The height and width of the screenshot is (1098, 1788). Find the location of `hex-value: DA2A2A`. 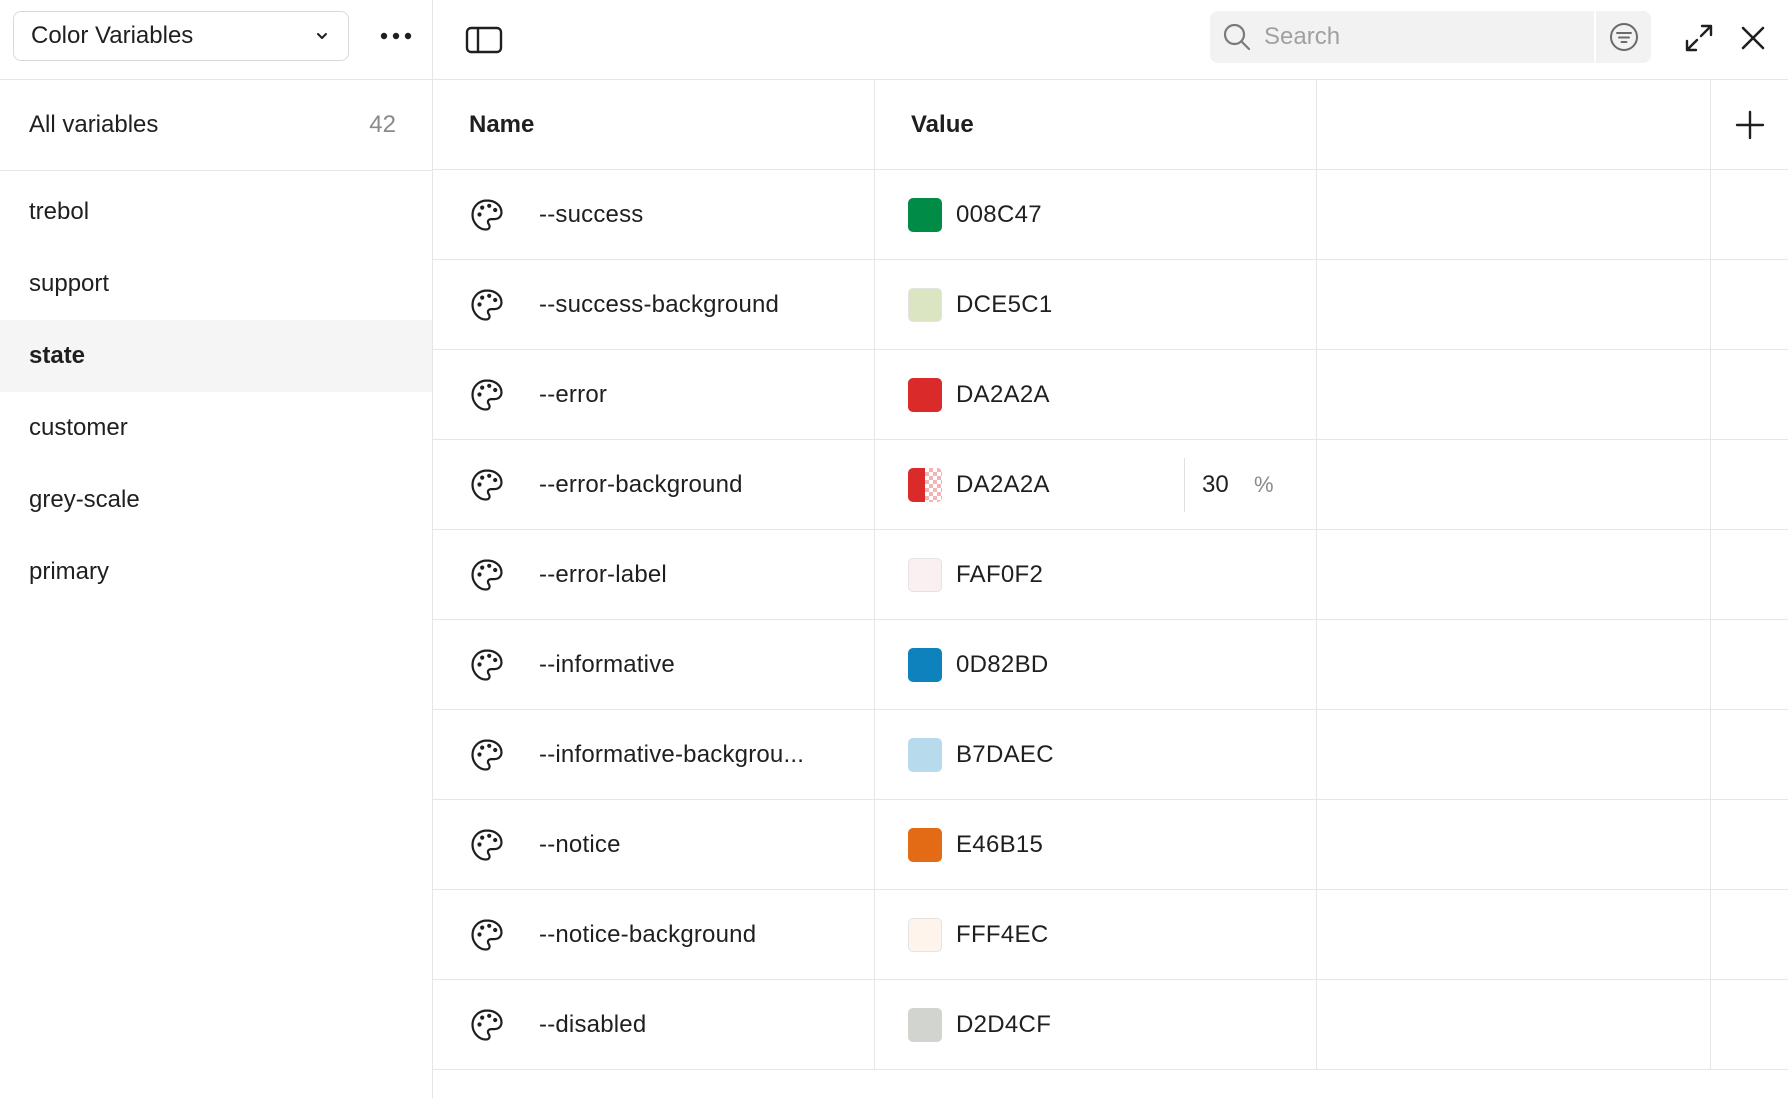

hex-value: DA2A2A is located at coordinates (1003, 394).